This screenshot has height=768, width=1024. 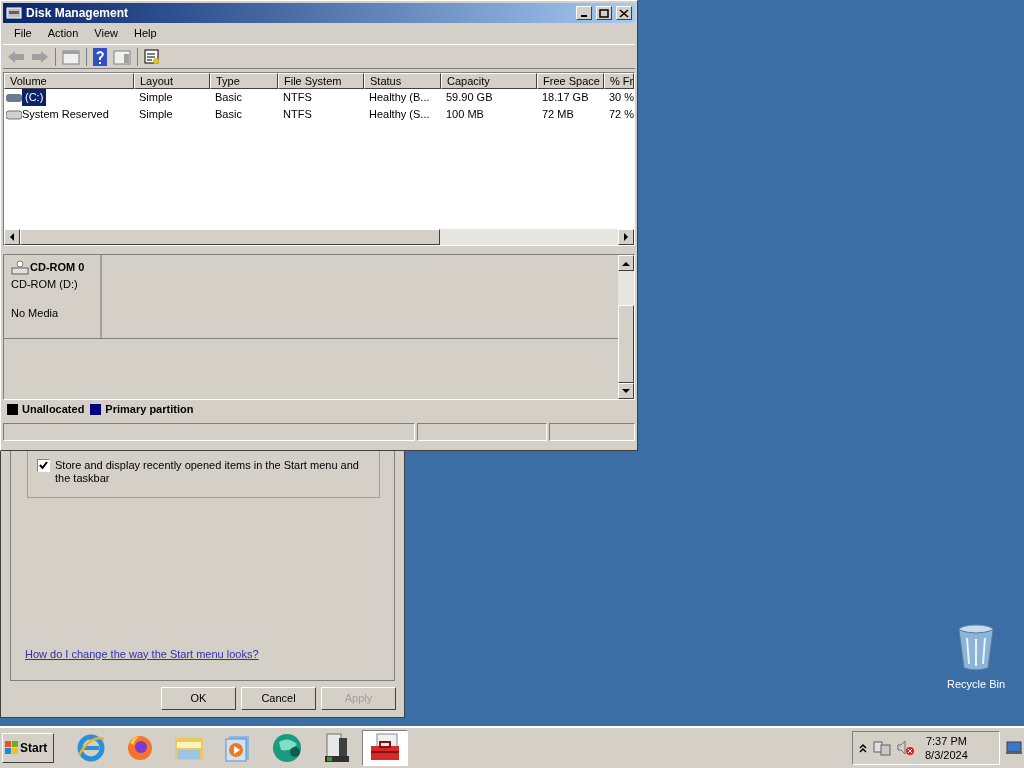 I want to click on close-icon, so click(x=624, y=13).